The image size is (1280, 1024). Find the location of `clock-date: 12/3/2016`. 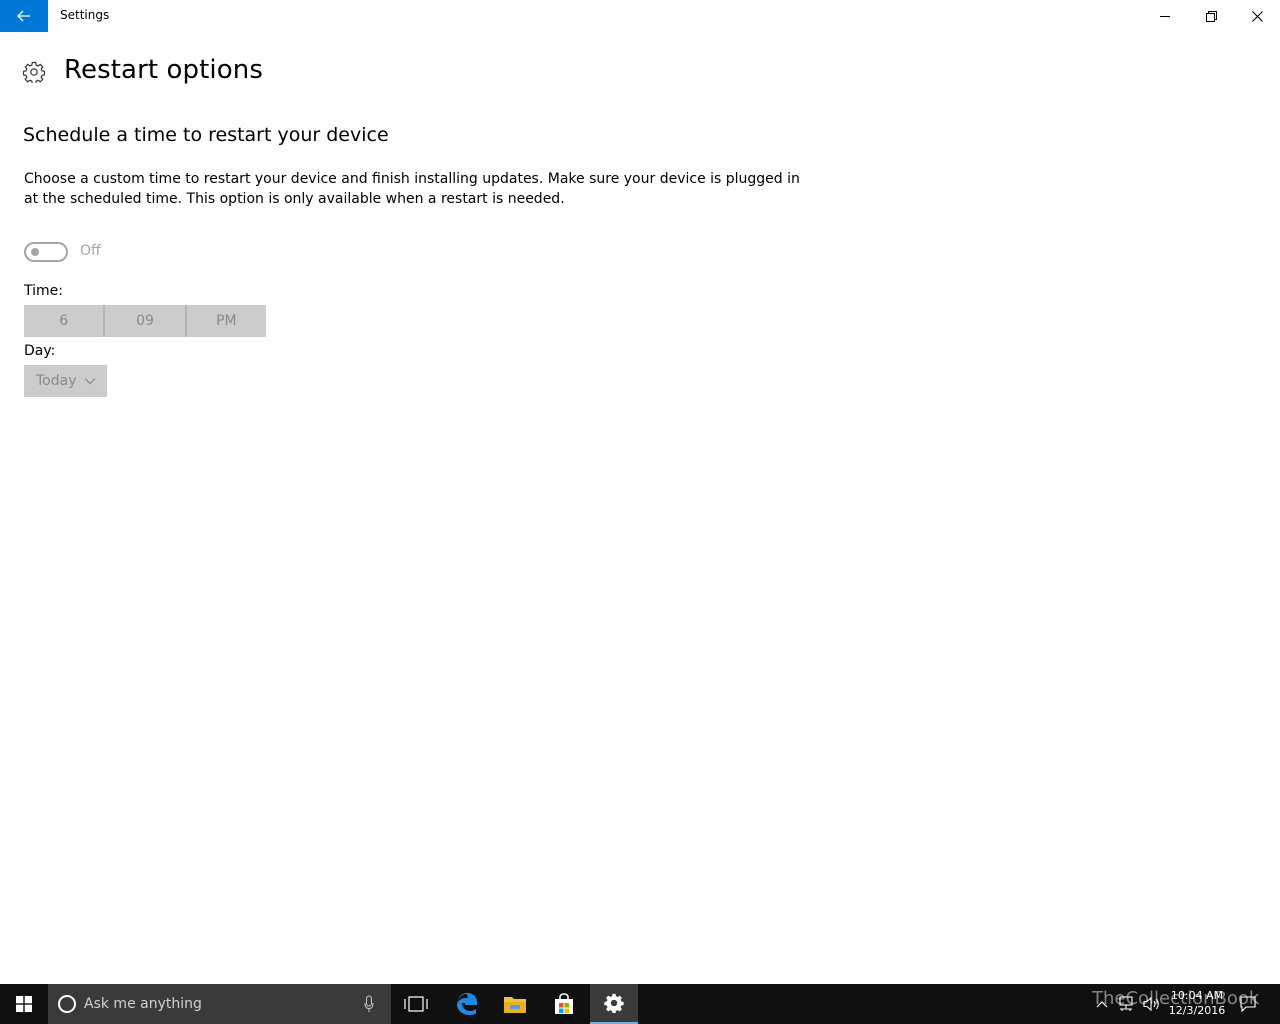

clock-date: 12/3/2016 is located at coordinates (1197, 1010).